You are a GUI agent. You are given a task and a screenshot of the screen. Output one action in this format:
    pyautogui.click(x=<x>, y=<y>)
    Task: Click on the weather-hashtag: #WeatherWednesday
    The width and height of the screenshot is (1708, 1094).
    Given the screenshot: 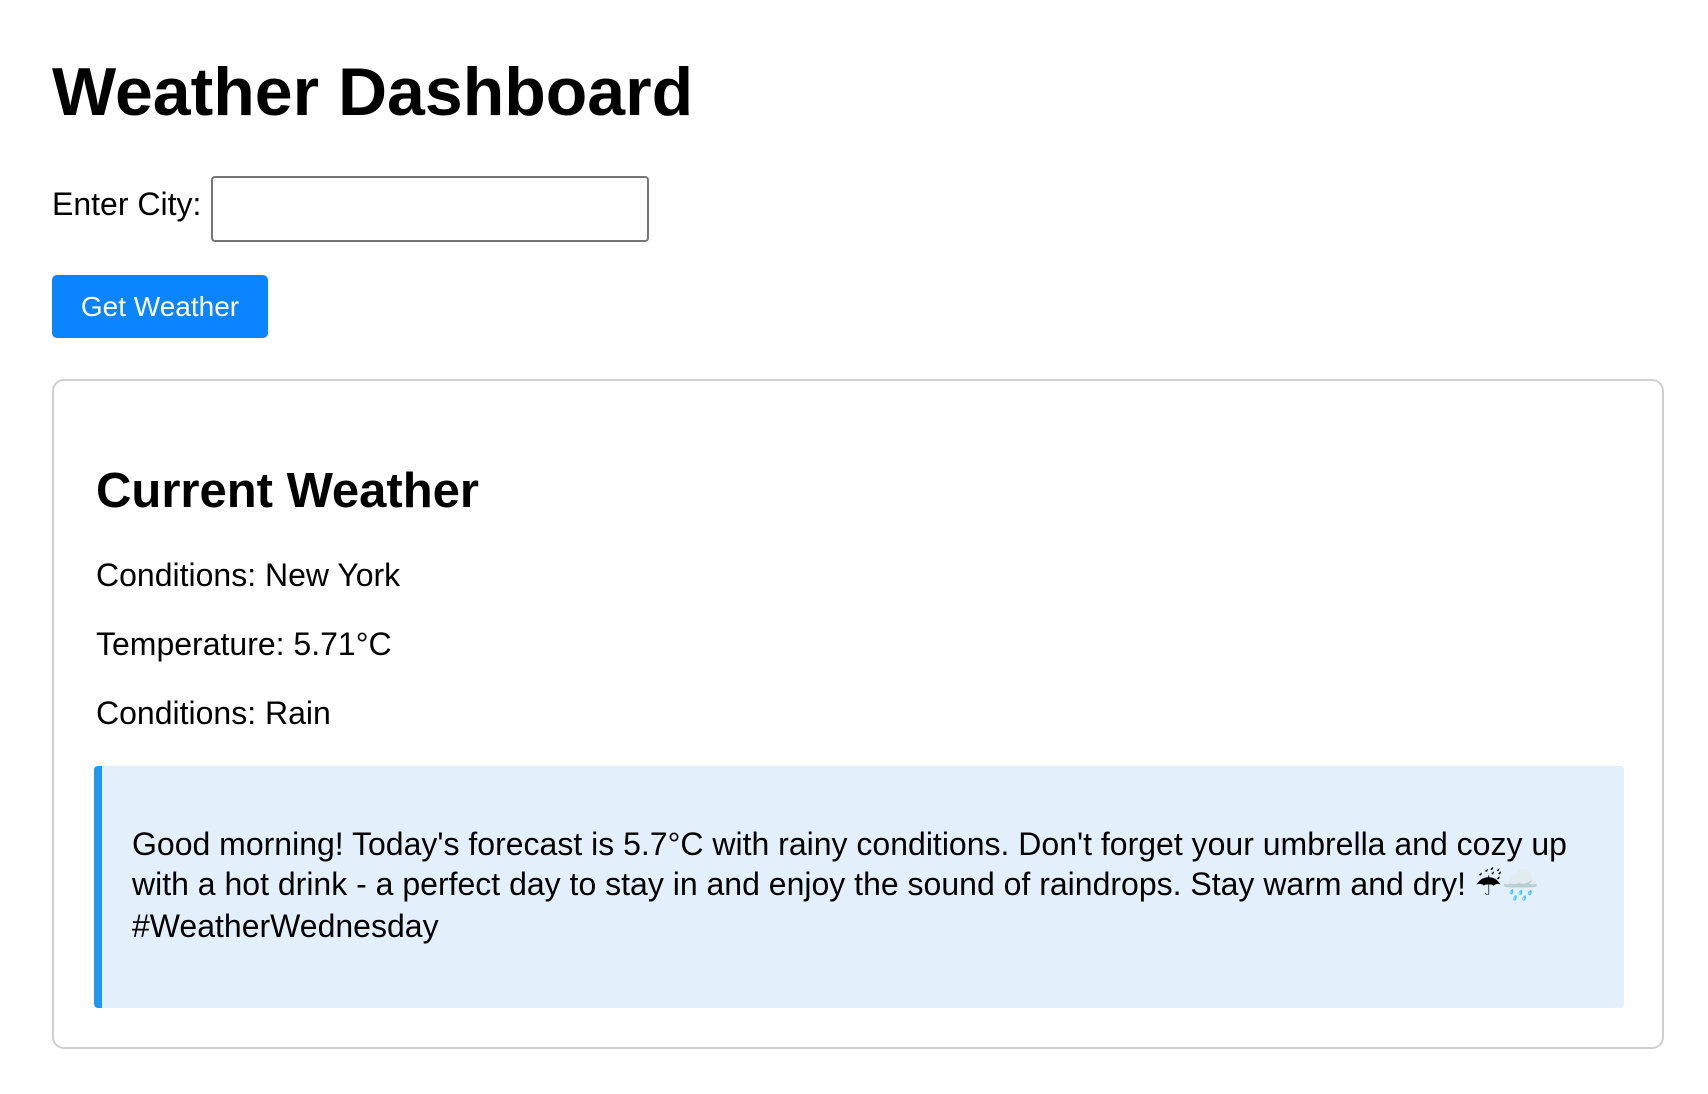 What is the action you would take?
    pyautogui.click(x=285, y=926)
    